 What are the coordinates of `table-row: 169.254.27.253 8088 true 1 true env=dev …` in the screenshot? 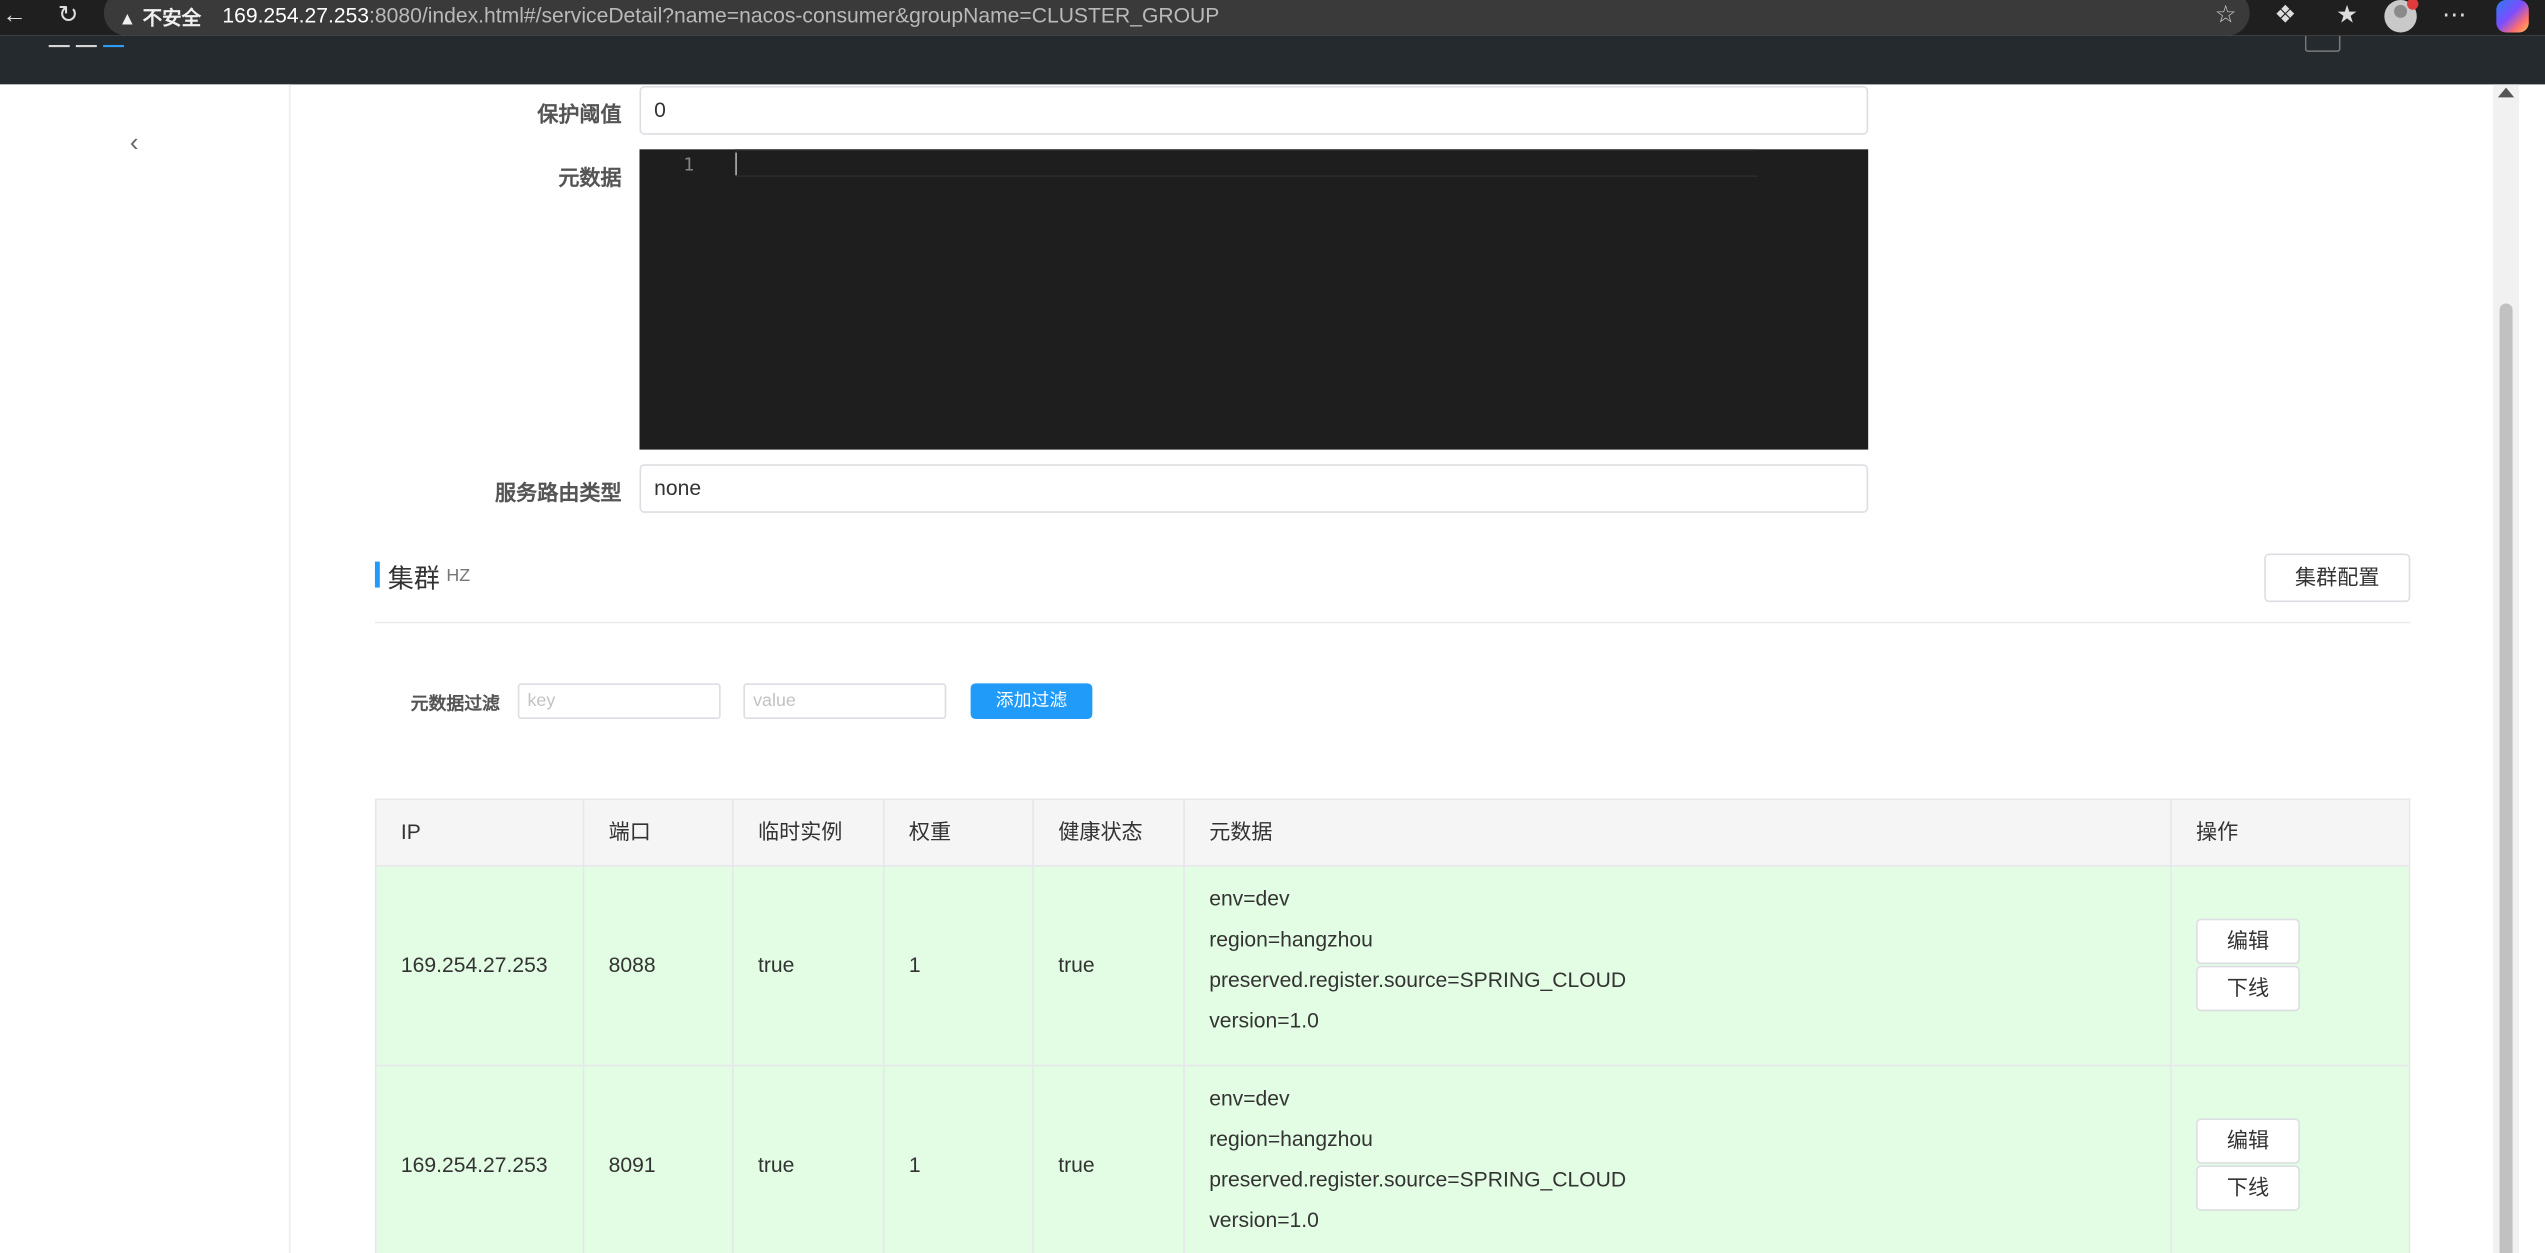 It's located at (1393, 966).